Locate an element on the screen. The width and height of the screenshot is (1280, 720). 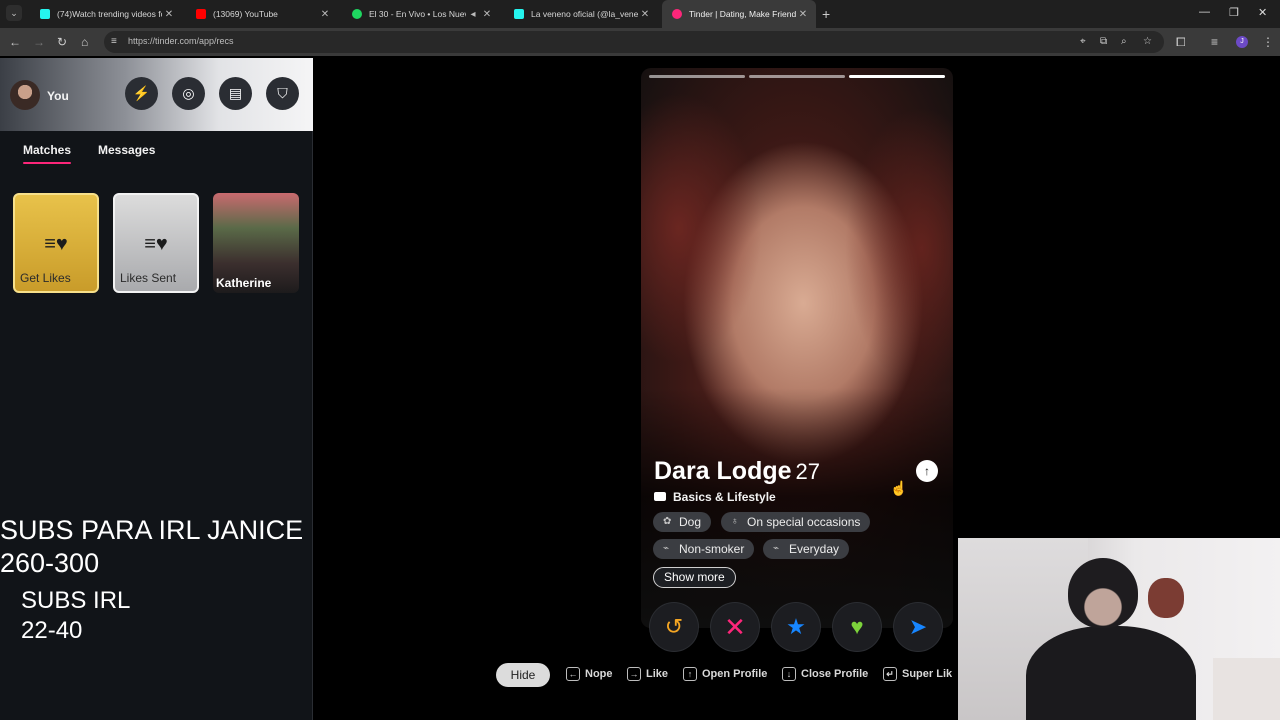
tab-tiktok-profile: La veneno oficial (@la_venenito ✕ is located at coordinates (581, 14).